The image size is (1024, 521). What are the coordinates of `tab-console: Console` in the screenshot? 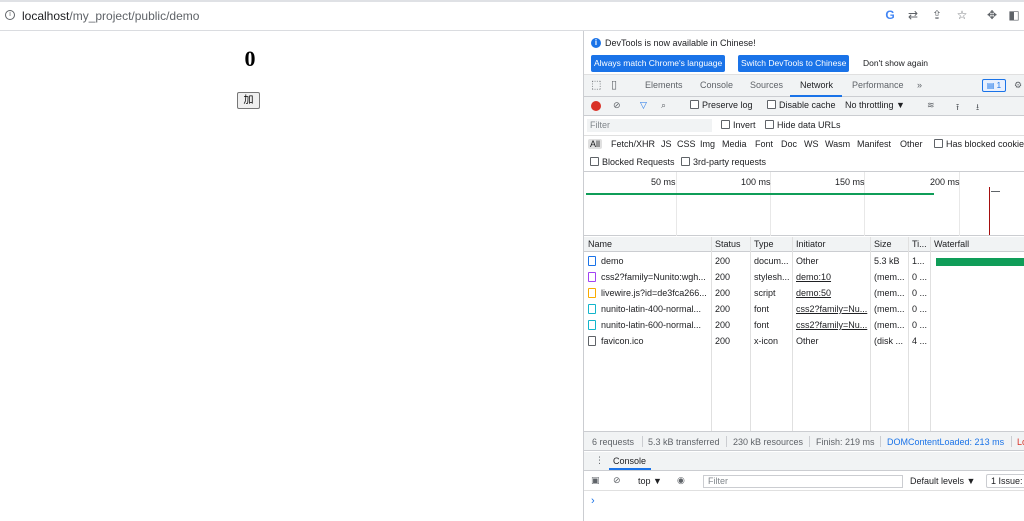 It's located at (716, 85).